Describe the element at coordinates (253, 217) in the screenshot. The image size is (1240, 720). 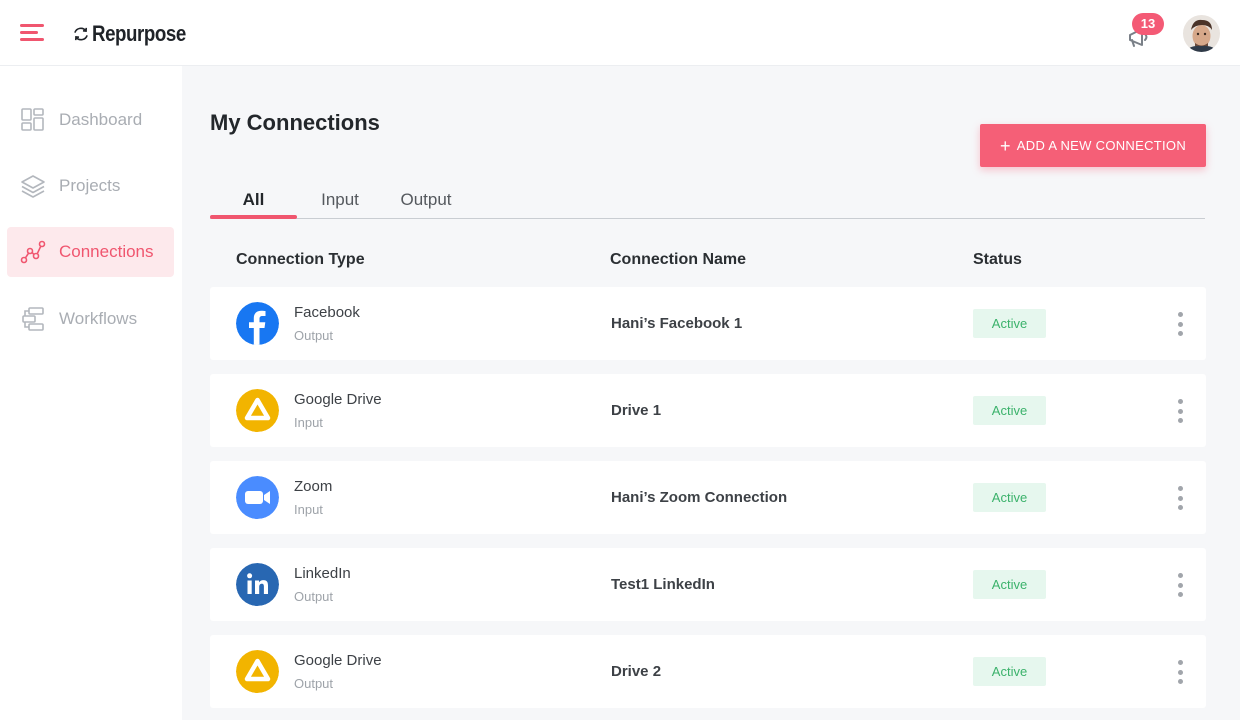
I see `active-tab-indicator` at that location.